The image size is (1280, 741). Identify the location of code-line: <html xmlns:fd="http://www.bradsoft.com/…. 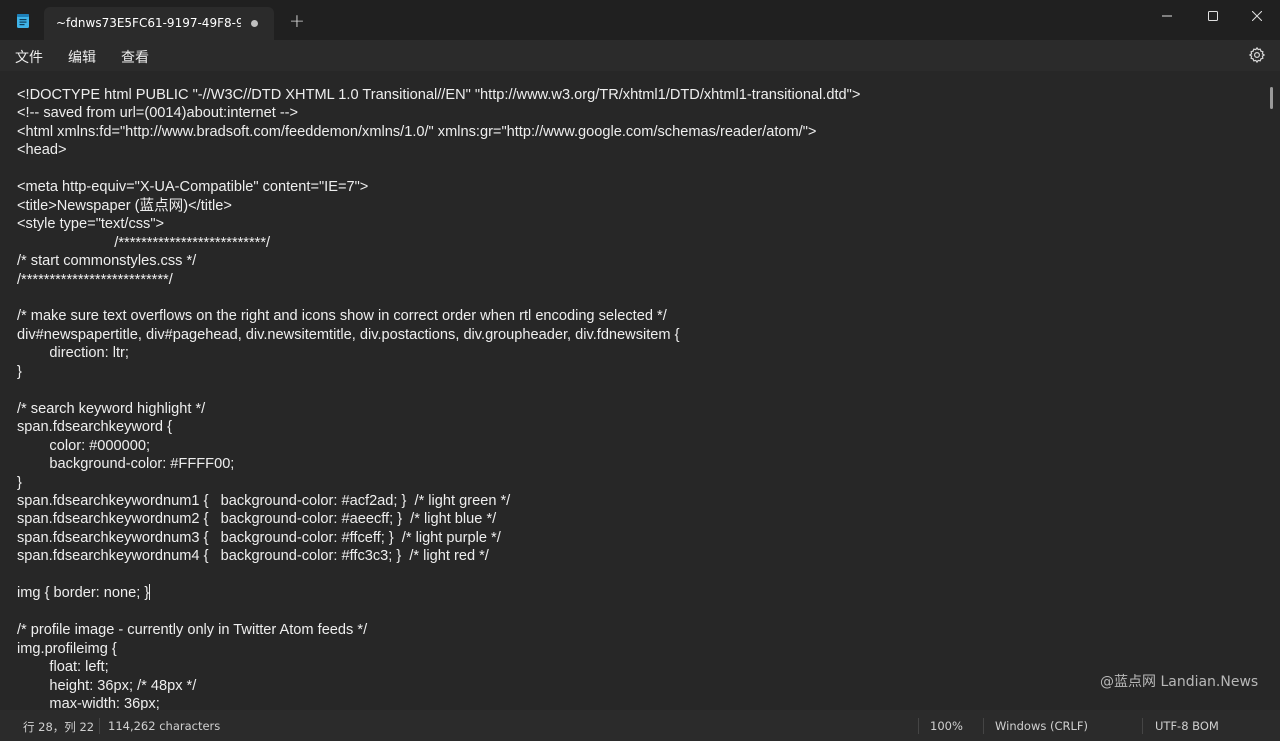
(417, 131).